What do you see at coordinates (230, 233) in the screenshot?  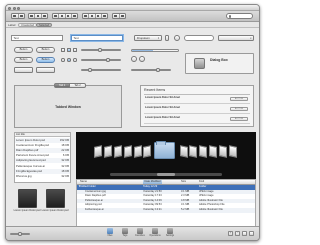 I see `add-button: +` at bounding box center [230, 233].